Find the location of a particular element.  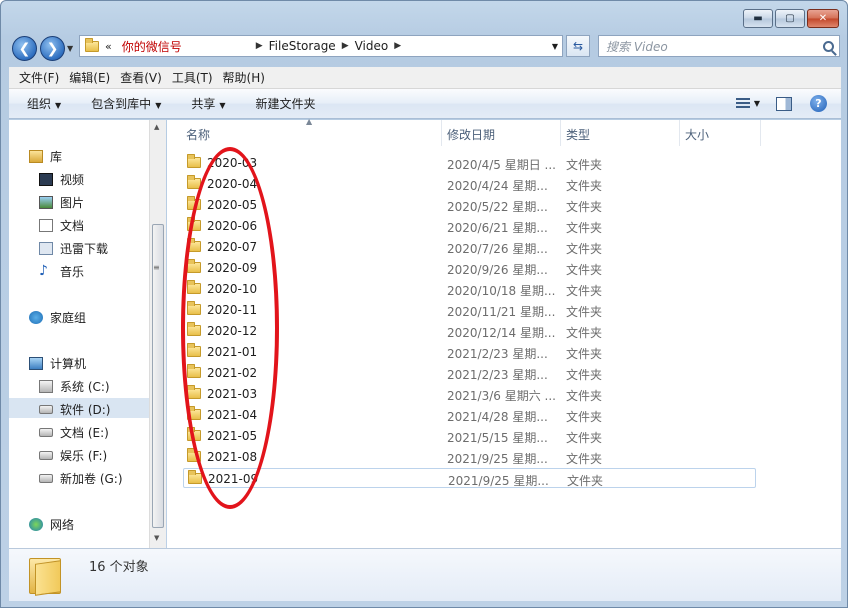

table-row: 2020-06 2020/6/21 星期... 文件夹 is located at coordinates (469, 226).